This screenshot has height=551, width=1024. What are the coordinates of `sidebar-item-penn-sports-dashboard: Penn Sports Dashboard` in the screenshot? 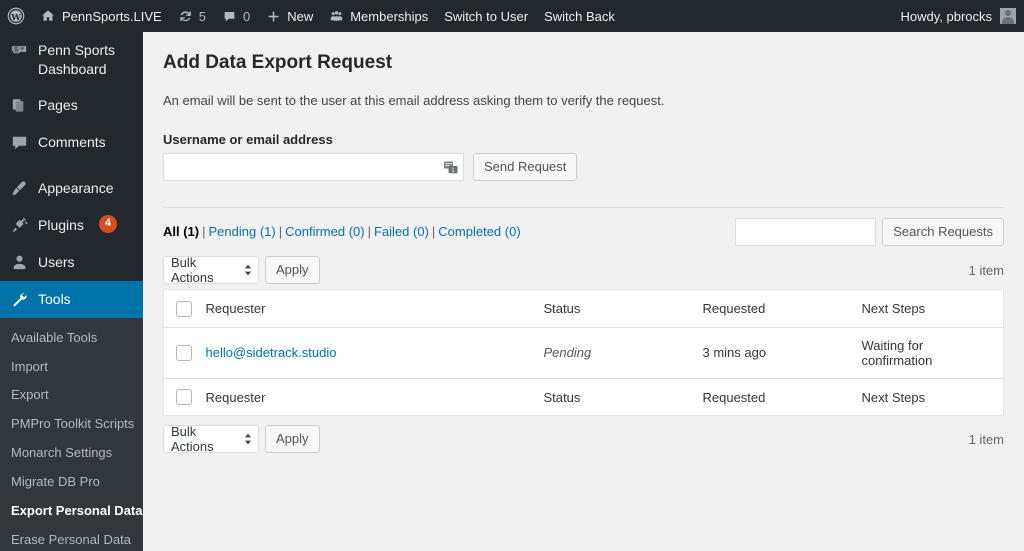 It's located at (71, 59).